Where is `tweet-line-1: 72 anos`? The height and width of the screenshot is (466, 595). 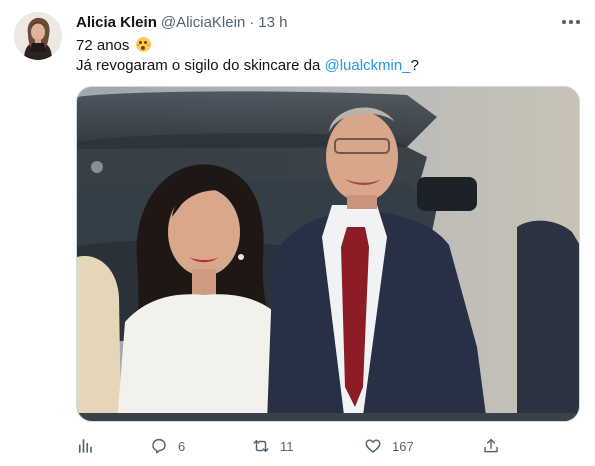 tweet-line-1: 72 anos is located at coordinates (247, 46).